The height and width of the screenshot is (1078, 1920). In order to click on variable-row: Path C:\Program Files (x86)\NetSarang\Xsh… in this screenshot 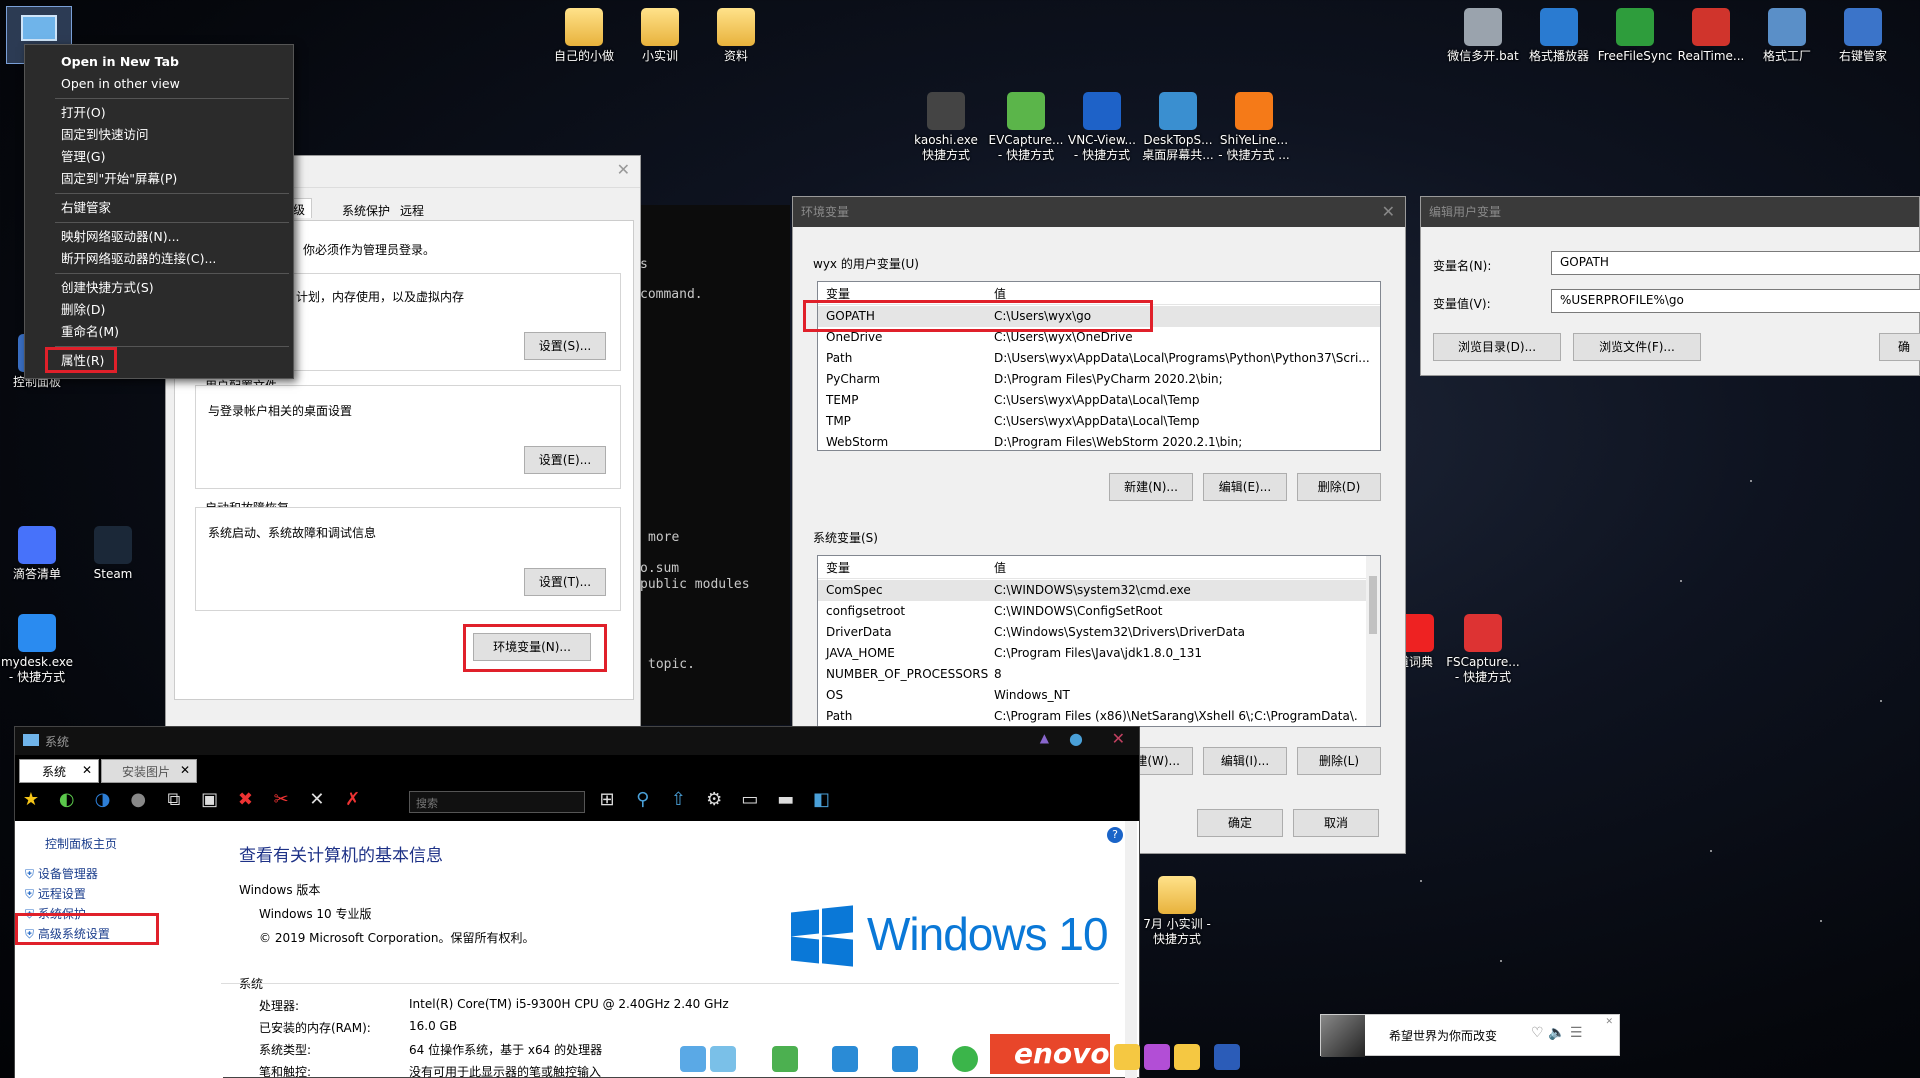, I will do `click(1092, 716)`.